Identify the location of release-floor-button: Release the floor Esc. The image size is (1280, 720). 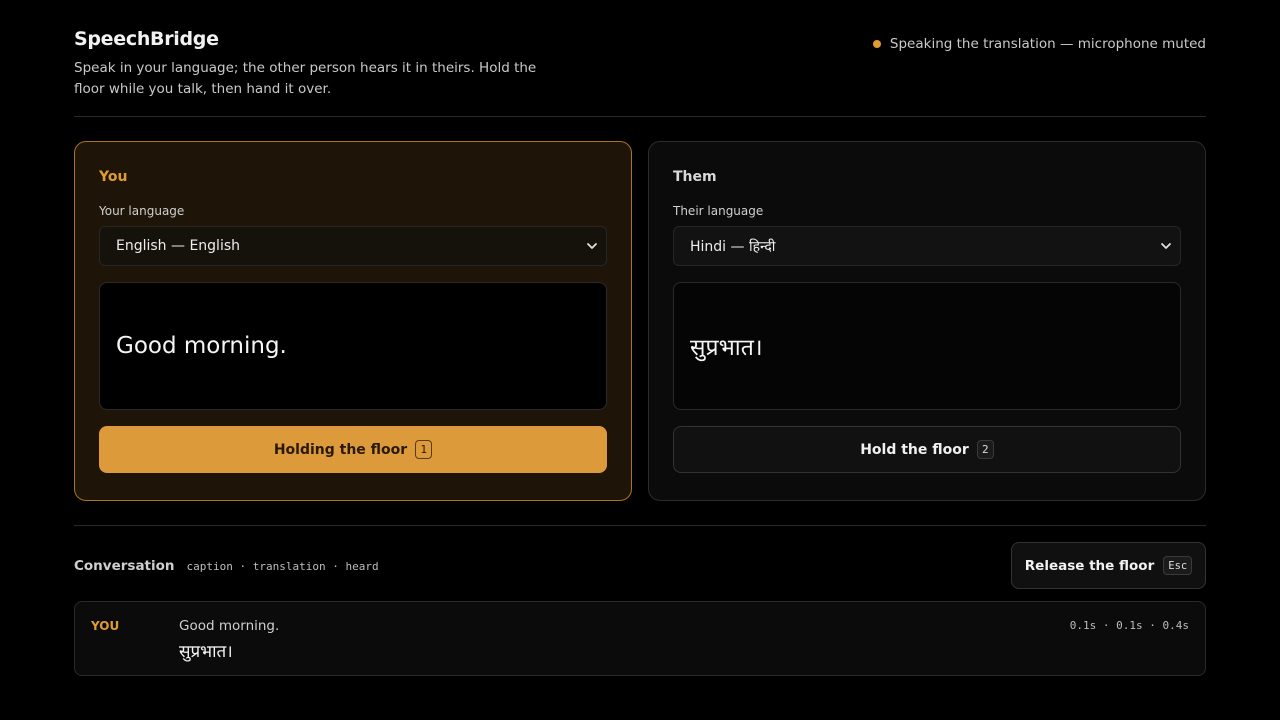
(1108, 565).